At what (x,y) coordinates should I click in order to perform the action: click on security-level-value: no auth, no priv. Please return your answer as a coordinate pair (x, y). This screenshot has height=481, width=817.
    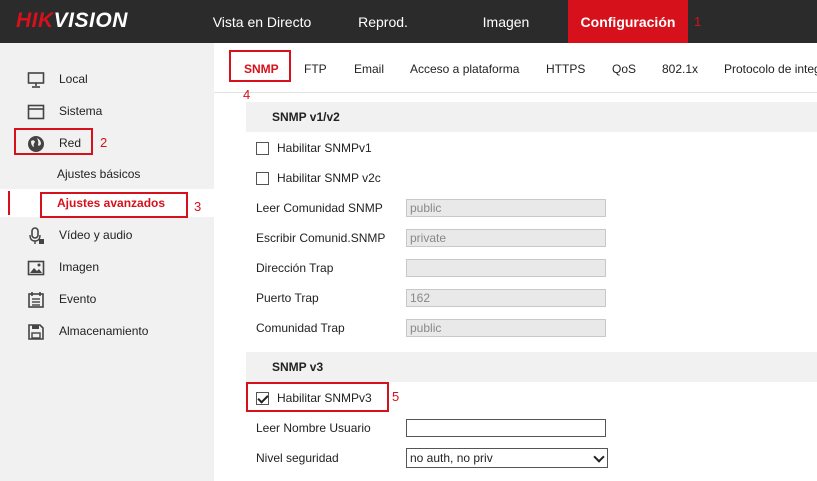
    Looking at the image, I should click on (451, 458).